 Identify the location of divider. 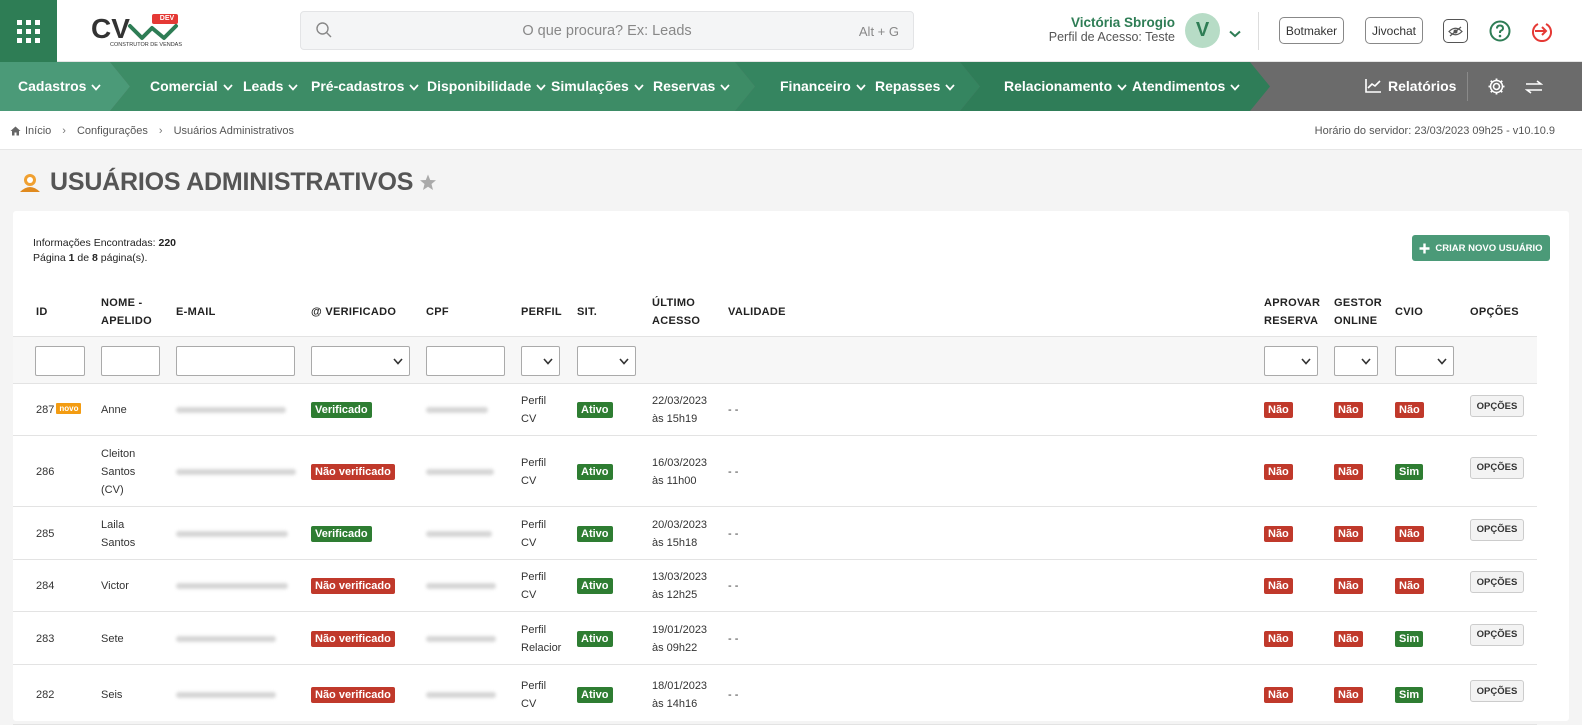
(1467, 86).